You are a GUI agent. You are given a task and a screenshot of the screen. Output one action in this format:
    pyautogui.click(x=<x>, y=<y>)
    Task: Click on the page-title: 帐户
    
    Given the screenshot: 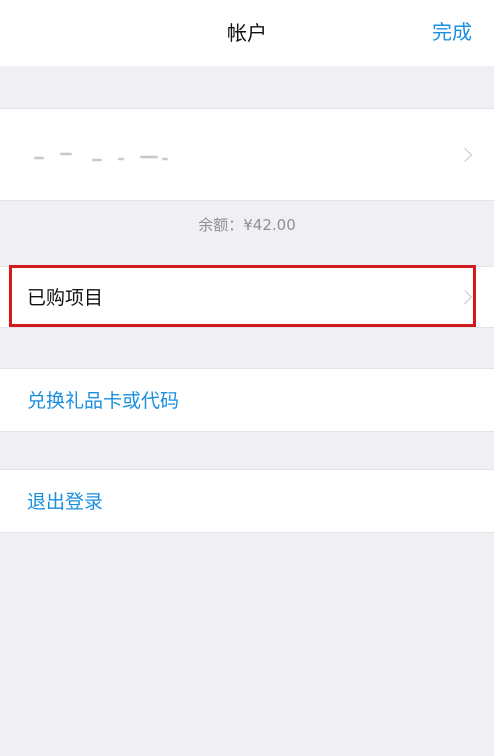 What is the action you would take?
    pyautogui.click(x=247, y=33)
    